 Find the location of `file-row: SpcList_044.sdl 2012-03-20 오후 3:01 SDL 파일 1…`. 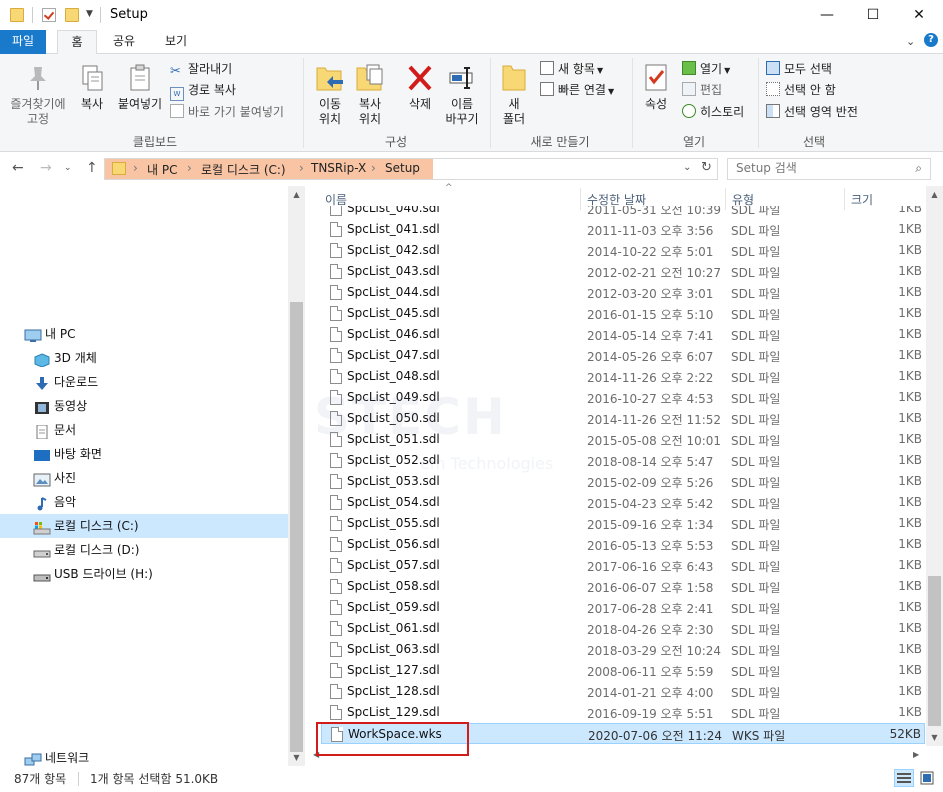

file-row: SpcList_044.sdl 2012-03-20 오후 3:01 SDL 파일 1… is located at coordinates (623, 292).